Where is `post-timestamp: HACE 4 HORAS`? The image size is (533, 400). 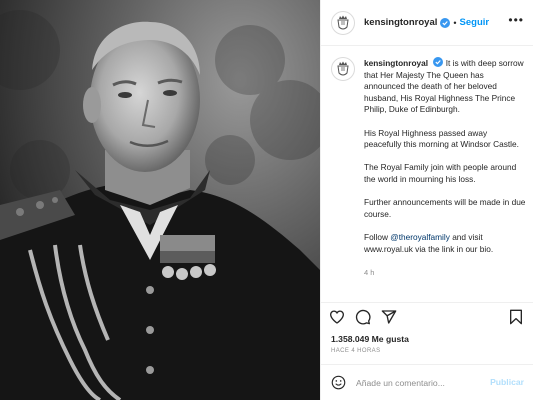
post-timestamp: HACE 4 HORAS is located at coordinates (356, 351).